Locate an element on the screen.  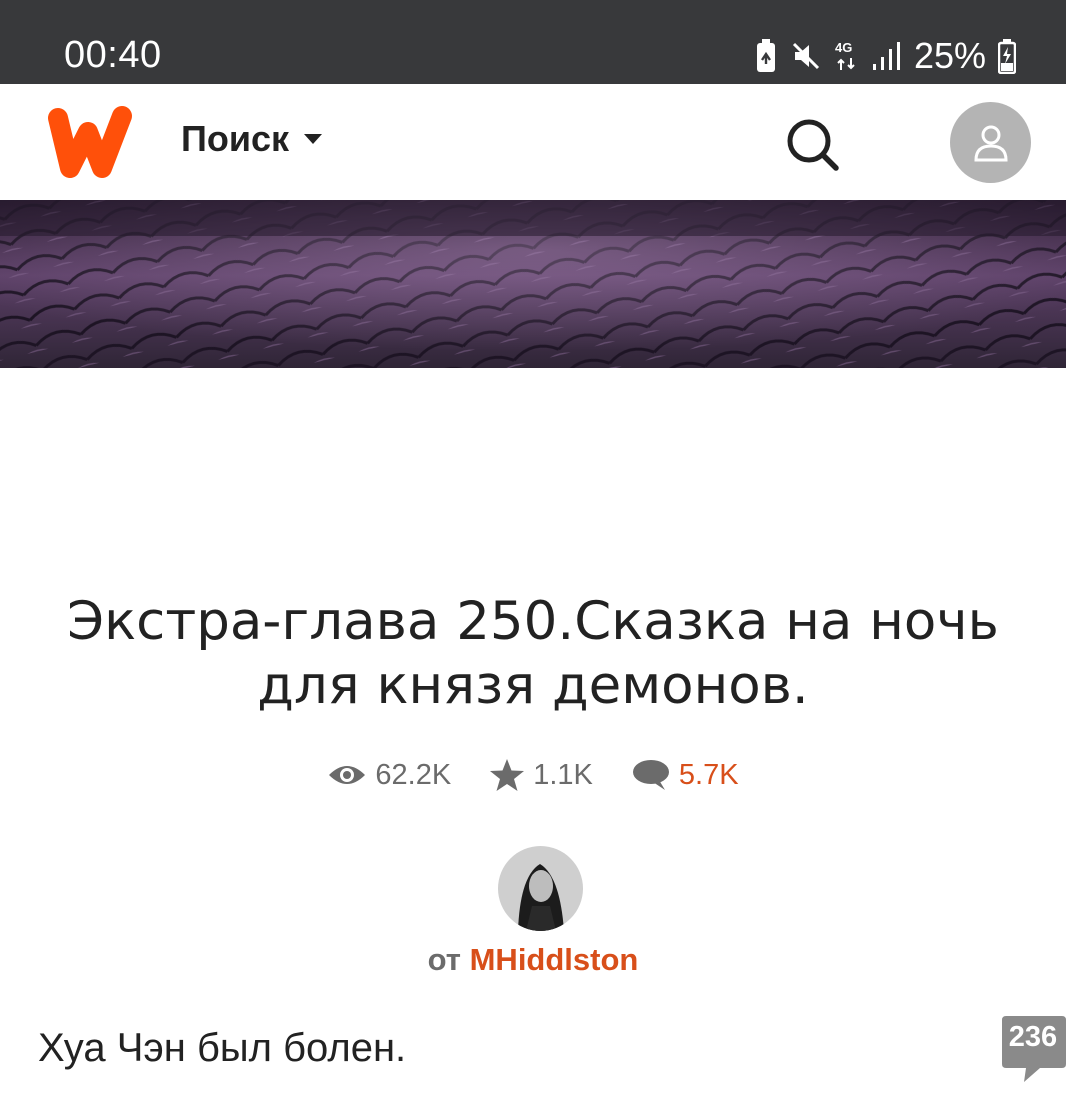
app-header: Поиск is located at coordinates (533, 142).